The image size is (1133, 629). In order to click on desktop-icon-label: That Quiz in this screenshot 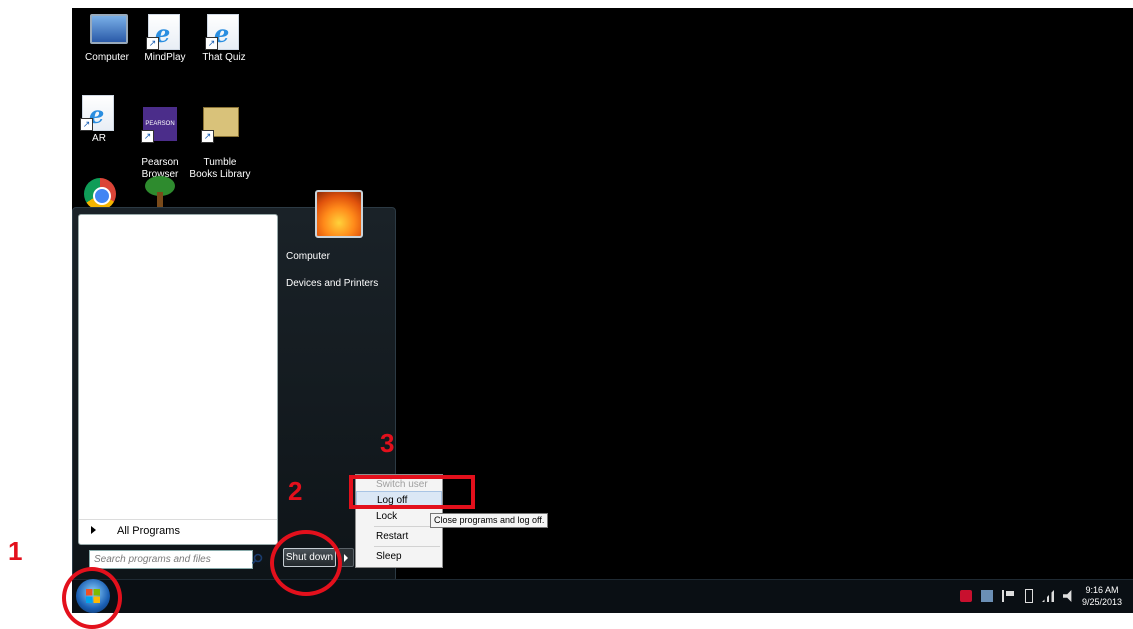, I will do `click(224, 57)`.